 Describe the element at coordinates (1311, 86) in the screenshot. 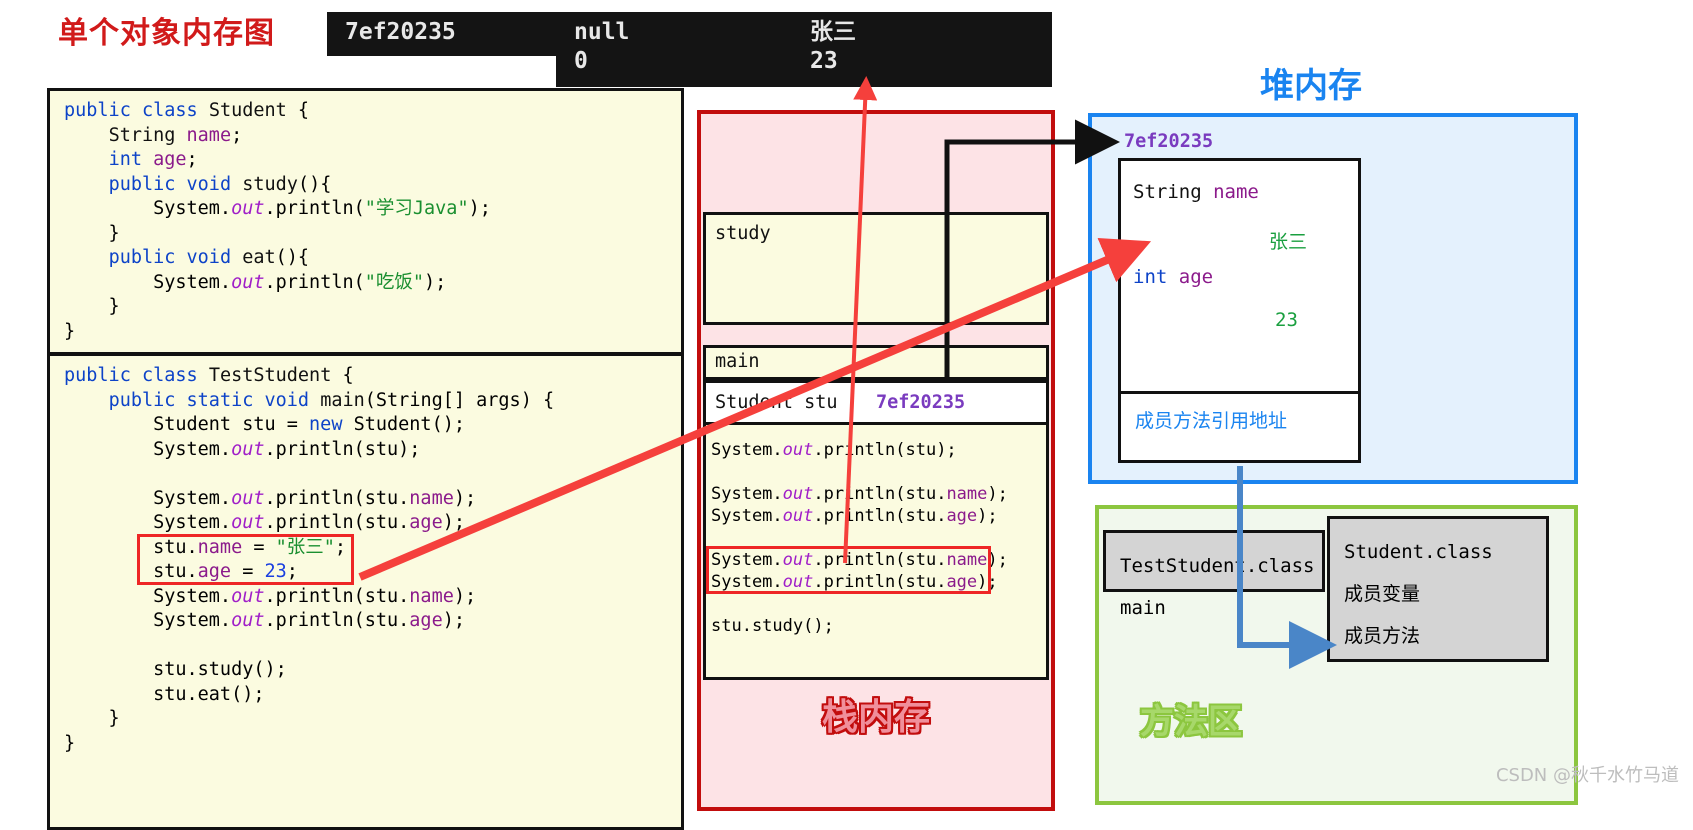

I see `heap-memory-label: 堆内存` at that location.